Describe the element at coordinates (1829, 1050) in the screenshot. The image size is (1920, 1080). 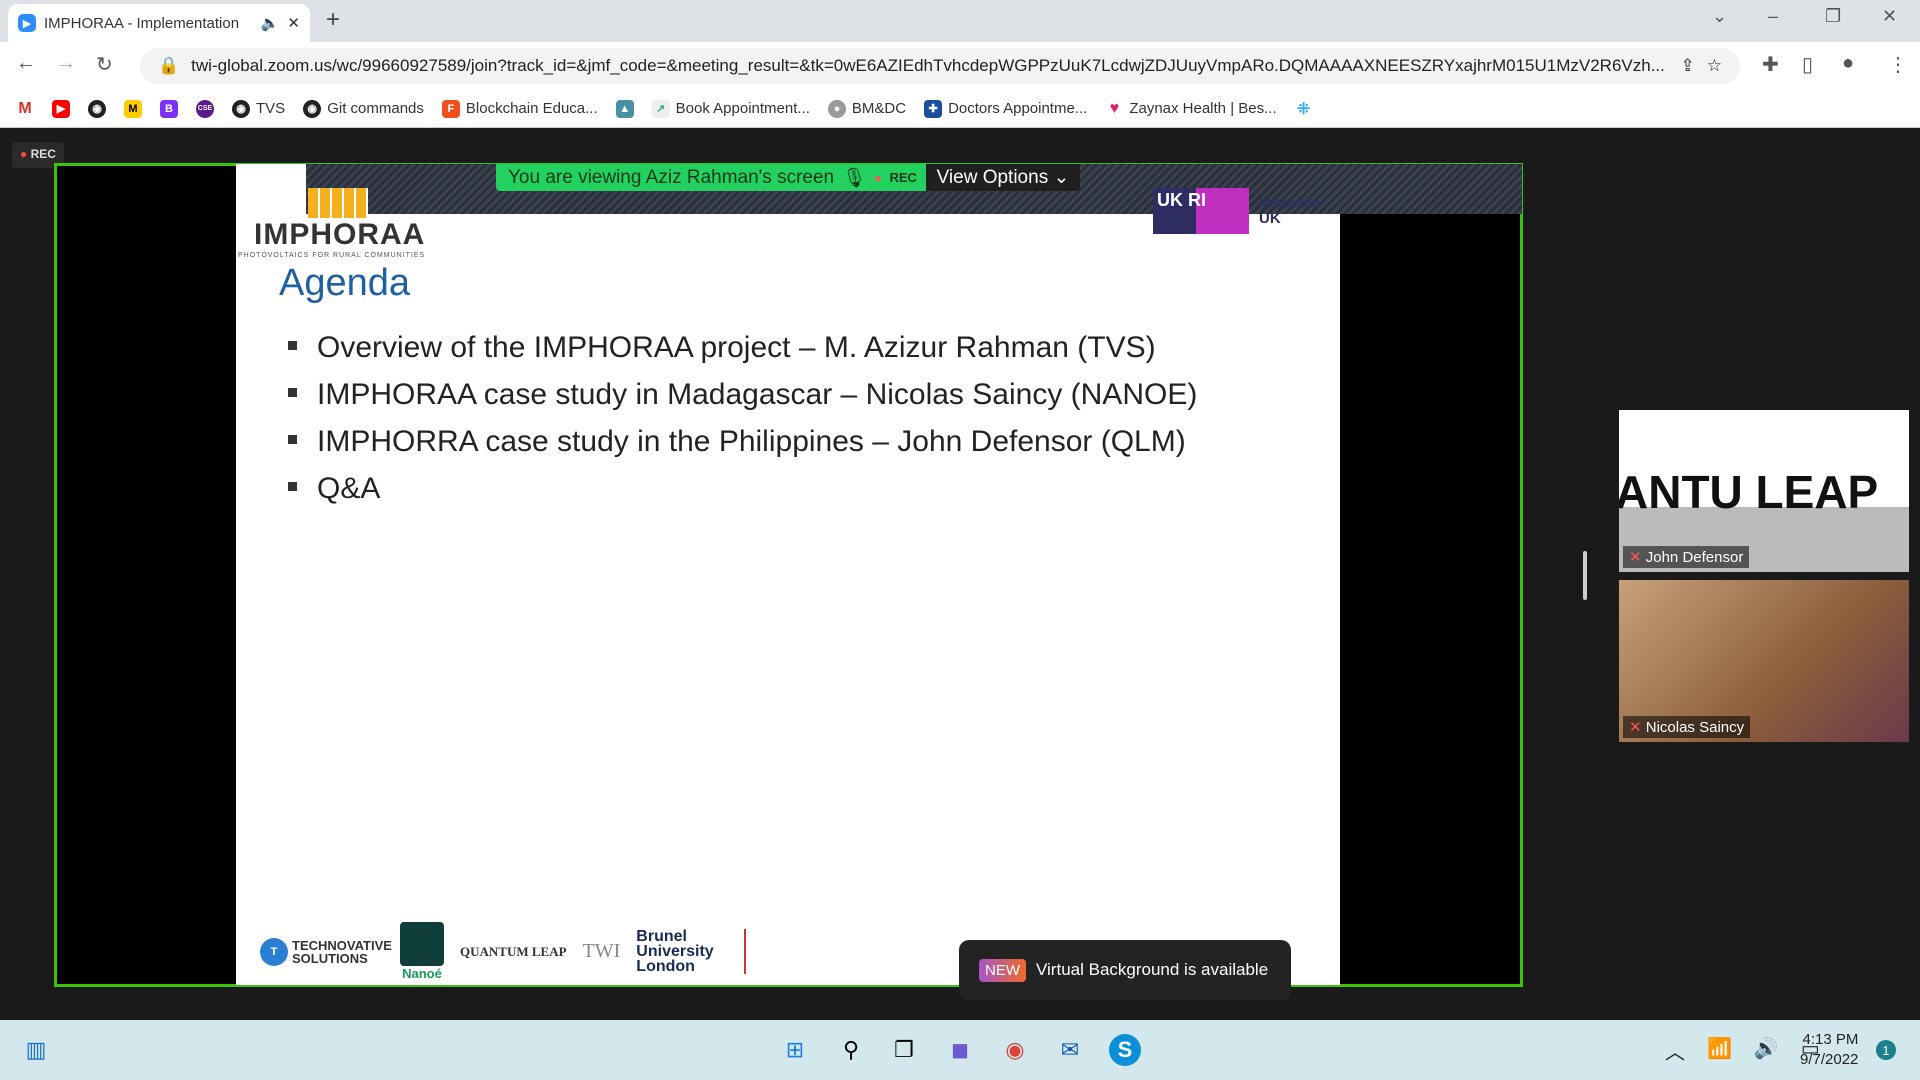
I see `clock: 4:13 PM 9/7/2022` at that location.